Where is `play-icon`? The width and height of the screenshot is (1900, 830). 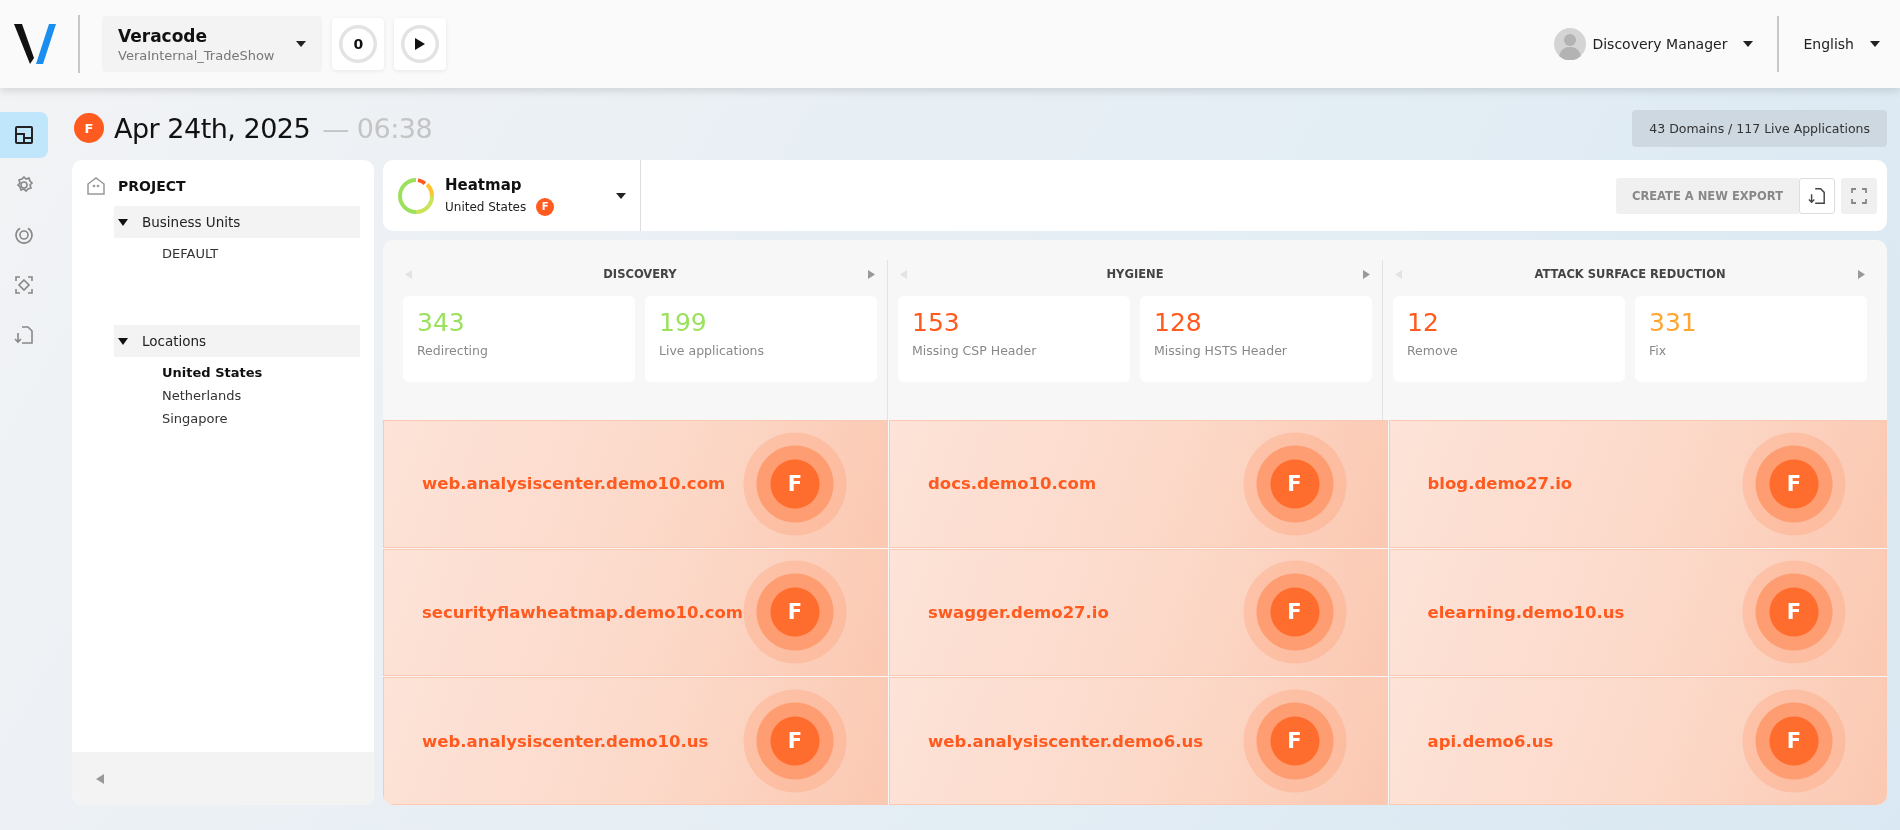
play-icon is located at coordinates (420, 44).